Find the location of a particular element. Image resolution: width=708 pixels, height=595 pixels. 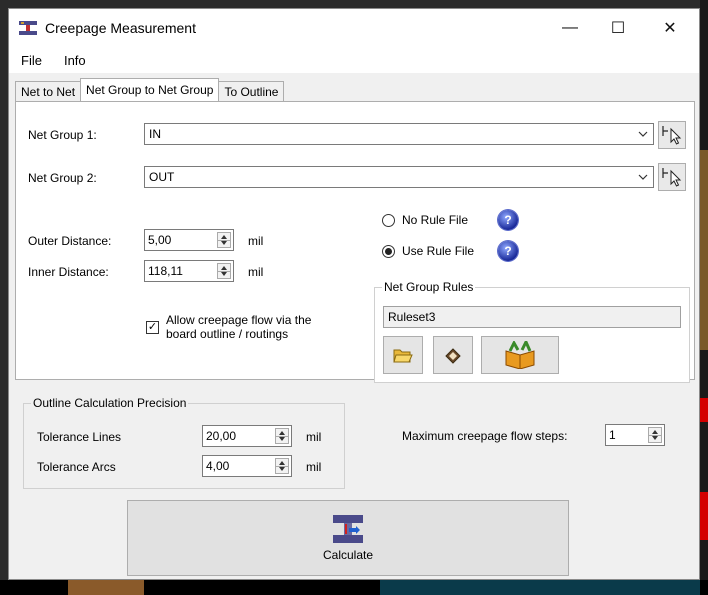

package-icon is located at coordinates (520, 355).